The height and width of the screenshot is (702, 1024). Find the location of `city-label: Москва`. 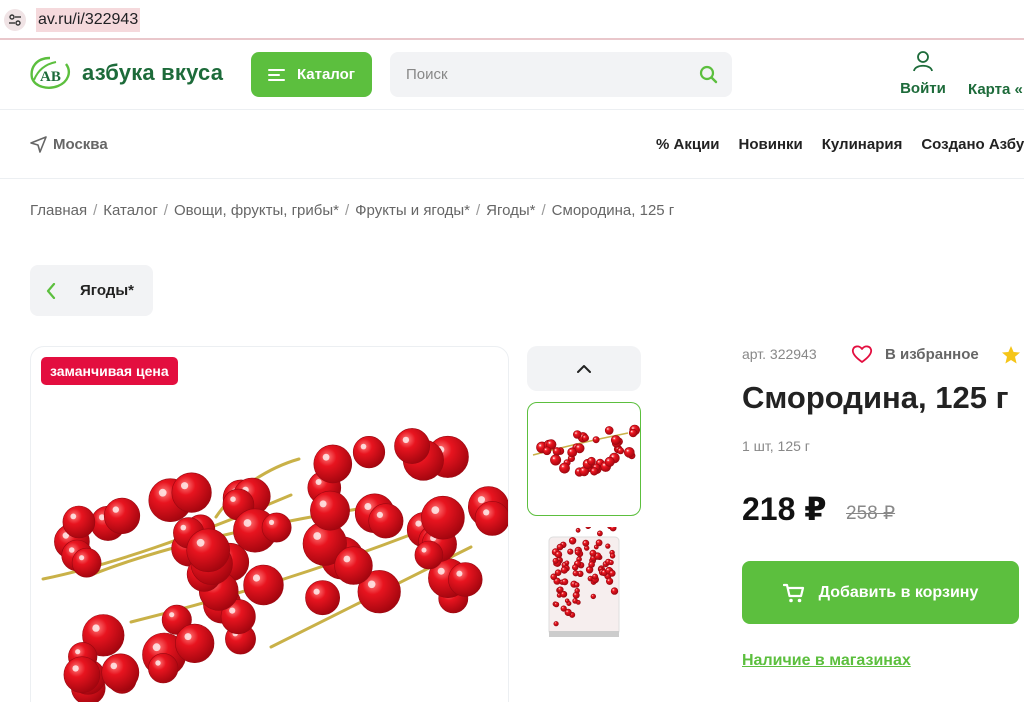

city-label: Москва is located at coordinates (80, 144).